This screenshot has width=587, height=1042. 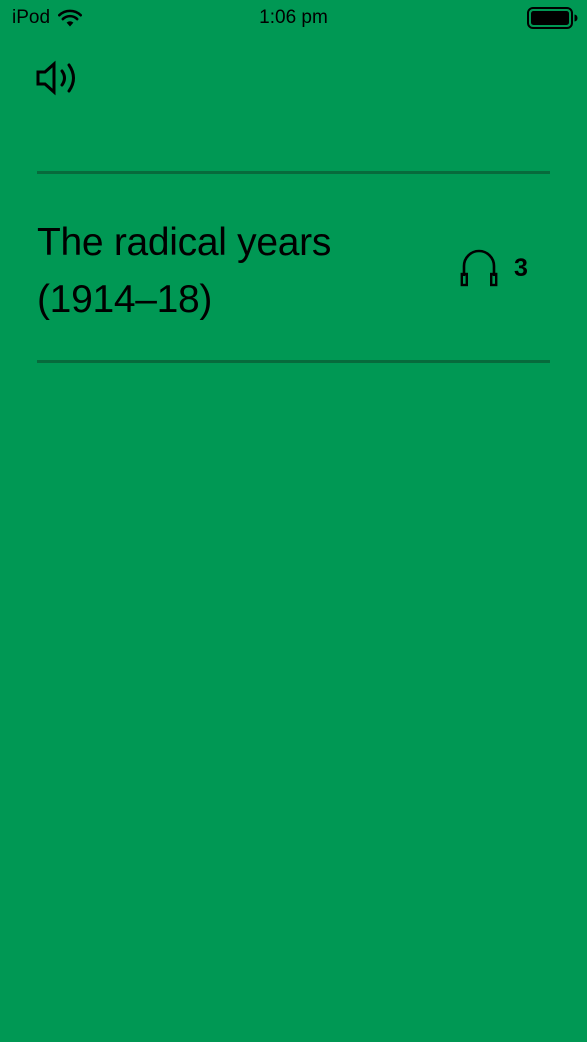 I want to click on status-bar: iPod 1:06 pm, so click(x=293, y=18).